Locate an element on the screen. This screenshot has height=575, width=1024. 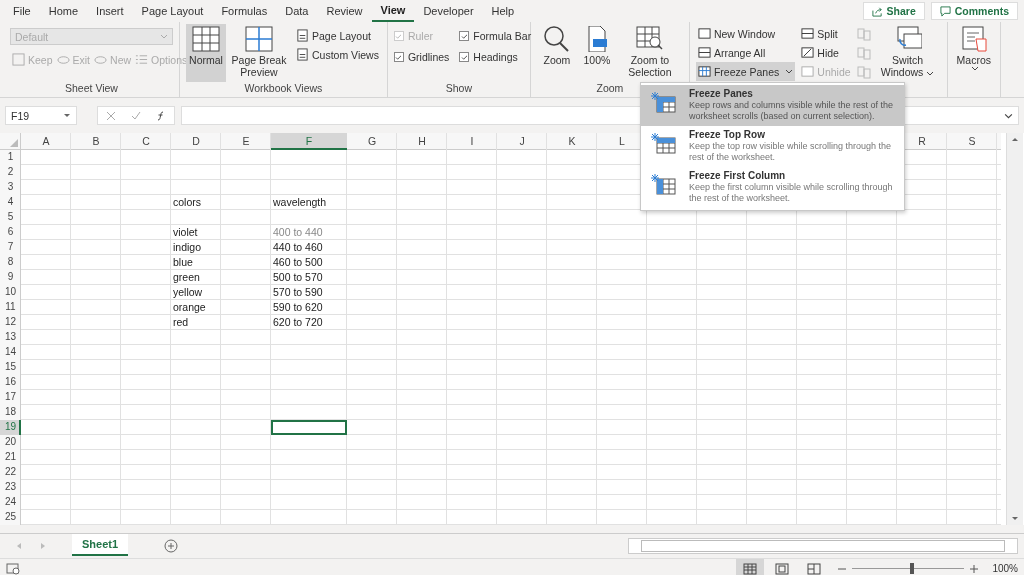
ribbon-button: 100% is located at coordinates (596, 53).